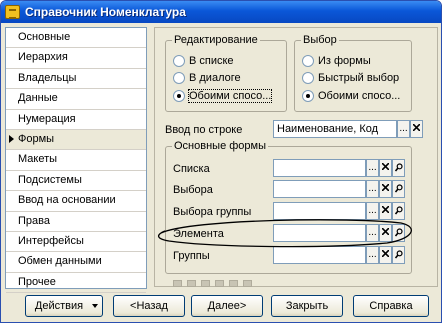 Image resolution: width=442 pixels, height=323 pixels. I want to click on sidebar-item-hierarchy: Иерархия, so click(76, 58).